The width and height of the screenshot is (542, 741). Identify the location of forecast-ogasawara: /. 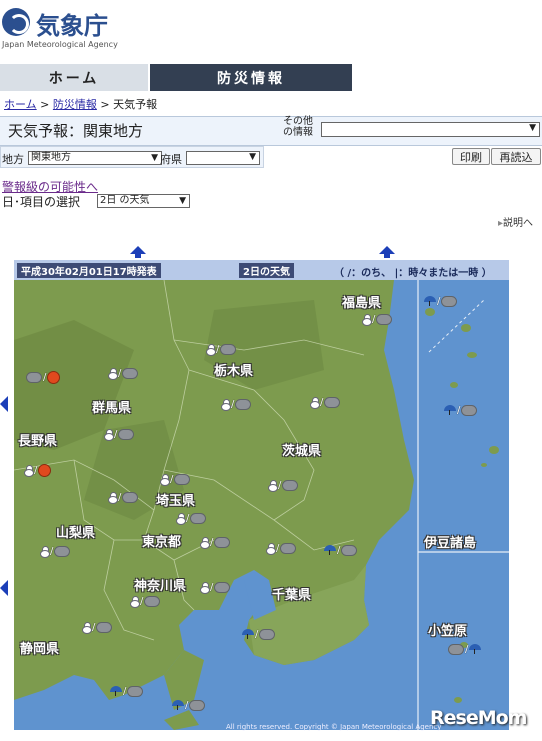
(465, 648).